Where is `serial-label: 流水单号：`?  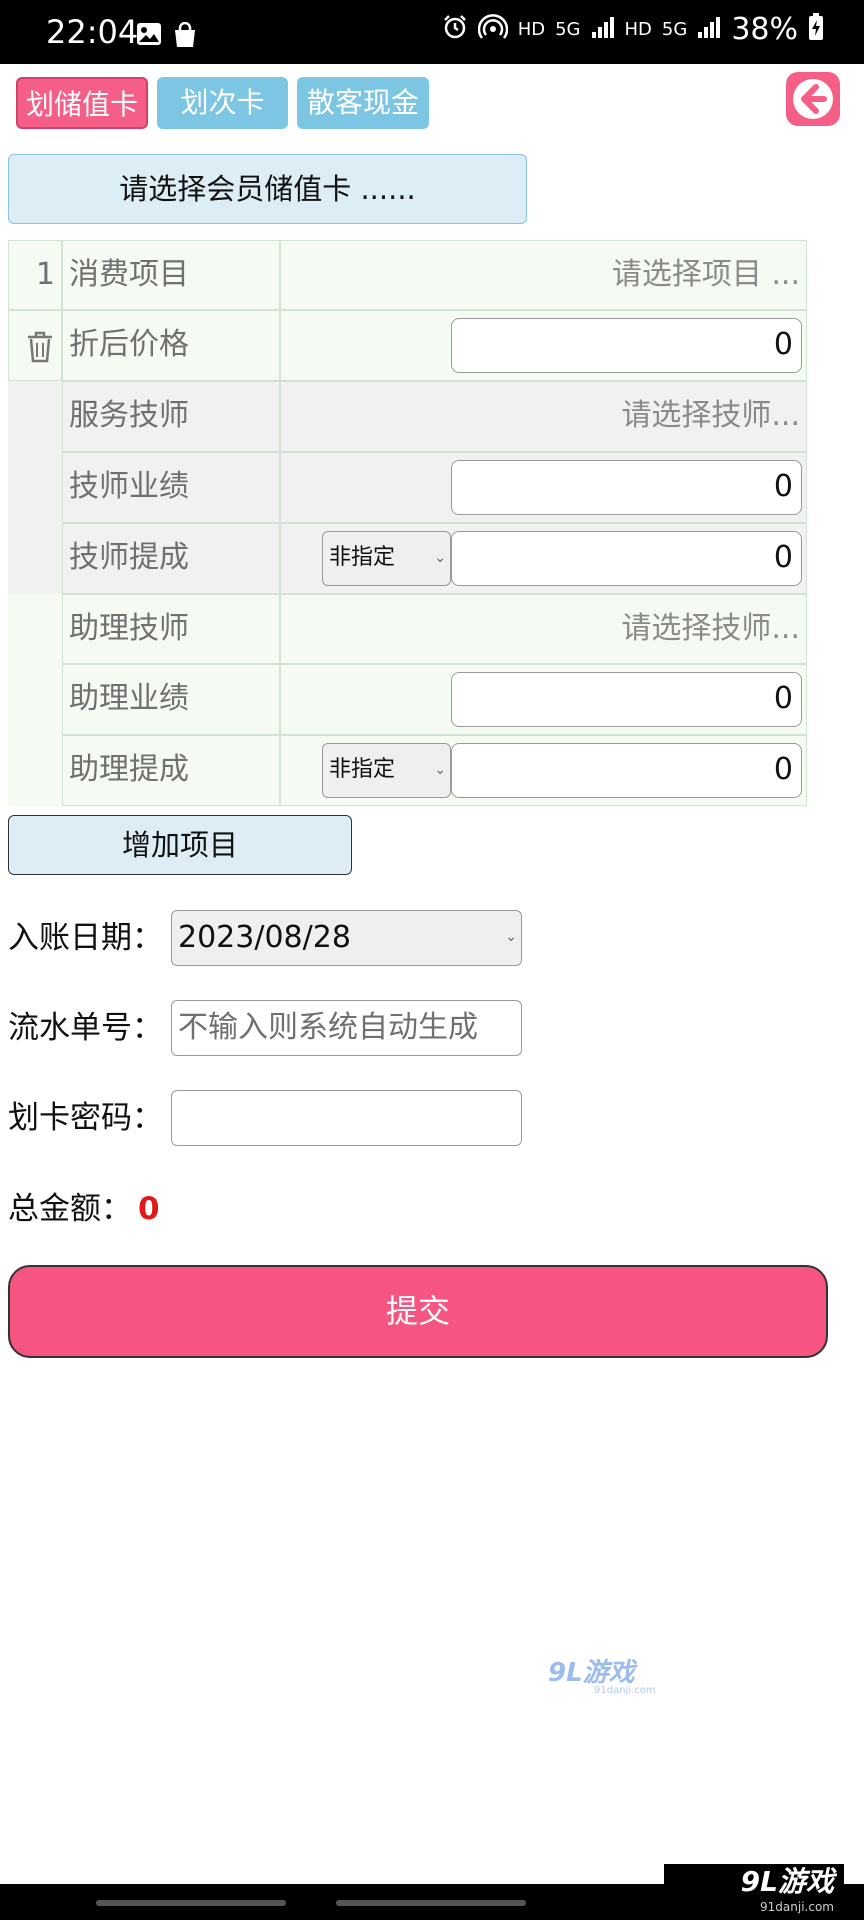
serial-label: 流水单号： is located at coordinates (85, 1028).